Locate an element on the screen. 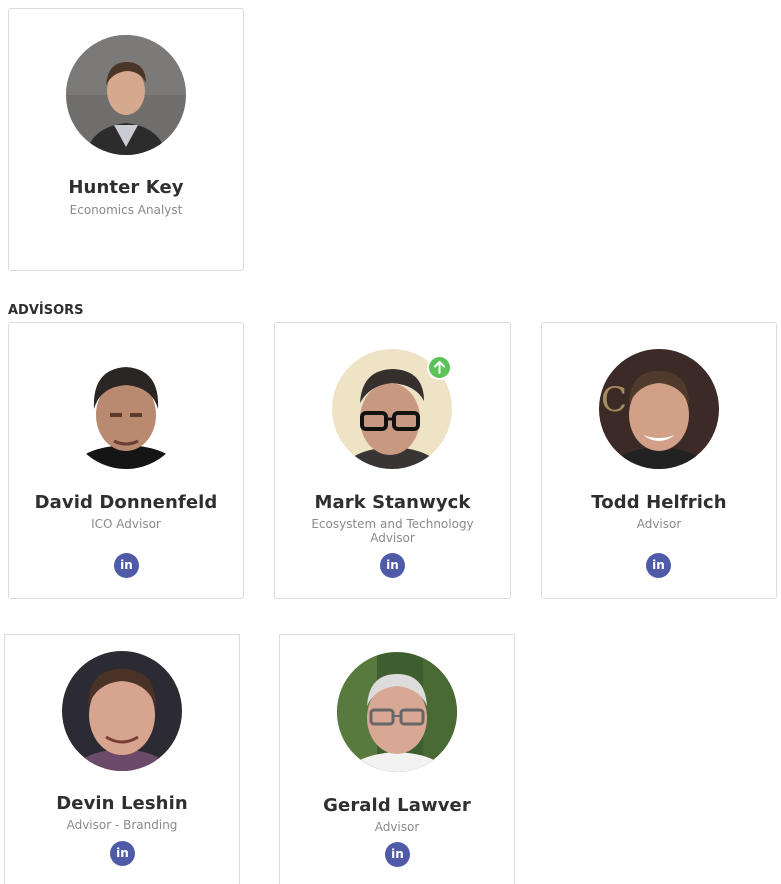  advisor-card: Devin Leshin Advisor - Branding in is located at coordinates (122, 759).